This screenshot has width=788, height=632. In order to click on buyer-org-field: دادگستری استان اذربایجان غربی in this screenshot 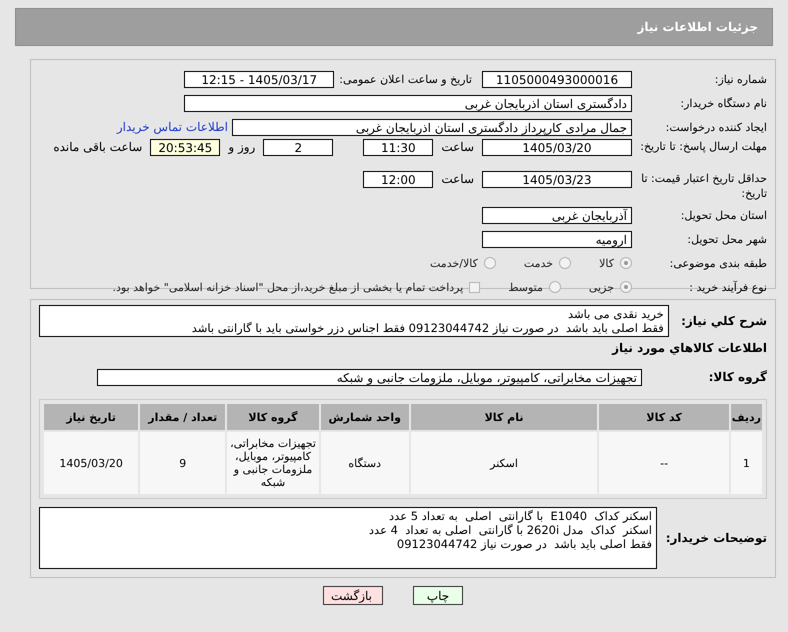, I will do `click(408, 103)`.